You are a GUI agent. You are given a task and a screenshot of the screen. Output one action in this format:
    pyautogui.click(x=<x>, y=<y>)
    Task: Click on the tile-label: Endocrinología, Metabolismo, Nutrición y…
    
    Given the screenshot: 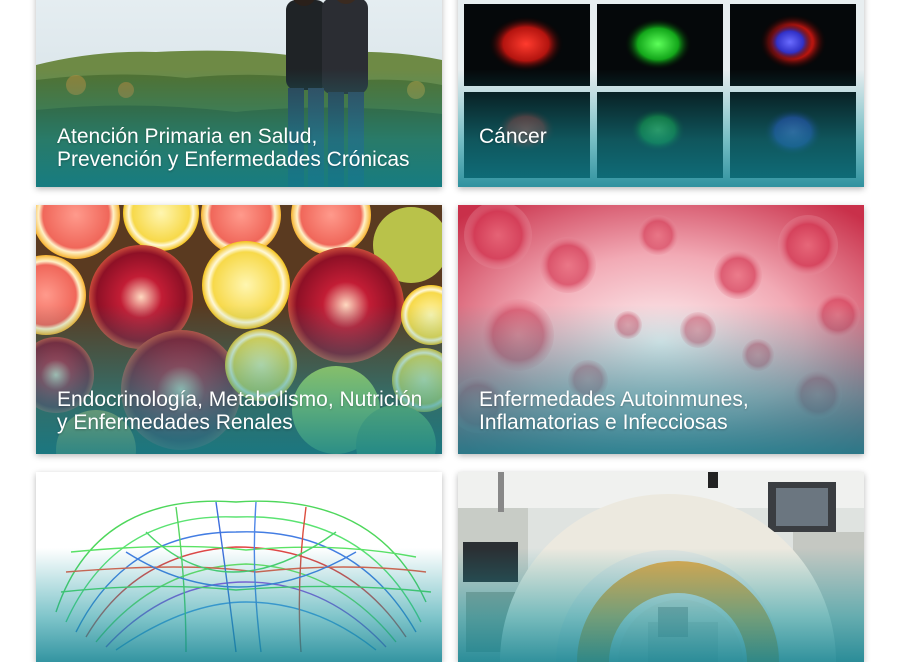 What is the action you would take?
    pyautogui.click(x=240, y=411)
    